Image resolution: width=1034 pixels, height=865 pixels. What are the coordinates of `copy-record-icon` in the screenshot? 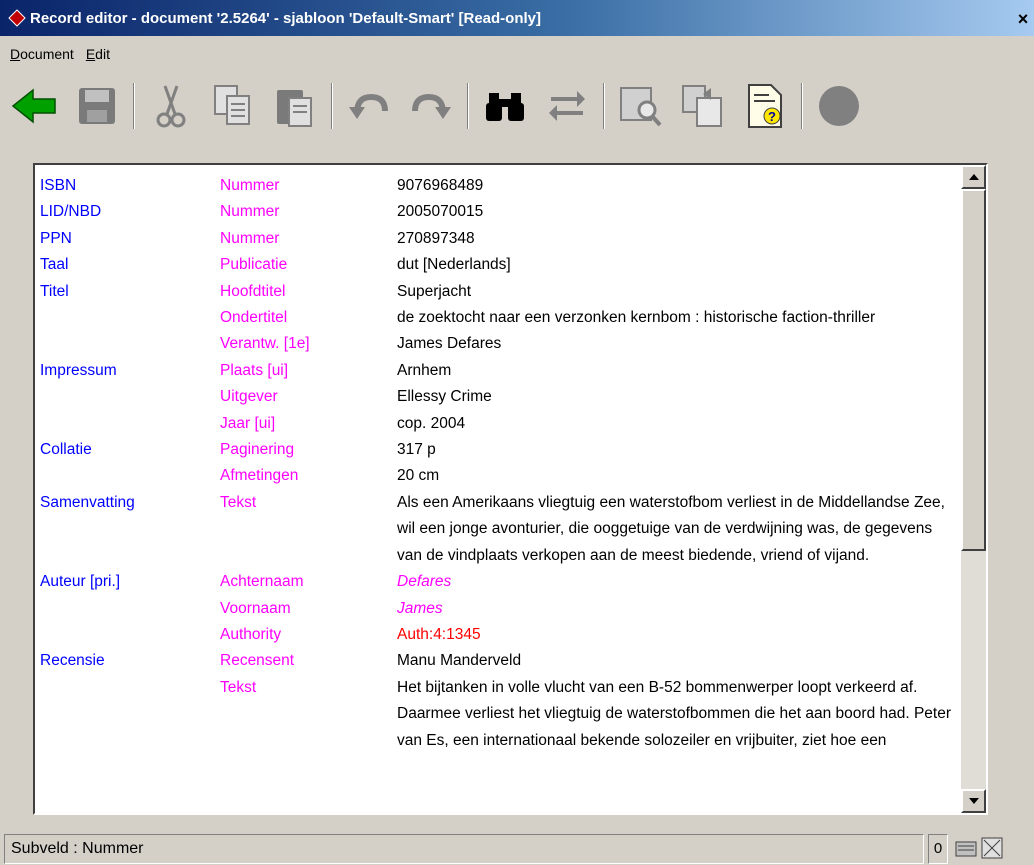 It's located at (702, 106).